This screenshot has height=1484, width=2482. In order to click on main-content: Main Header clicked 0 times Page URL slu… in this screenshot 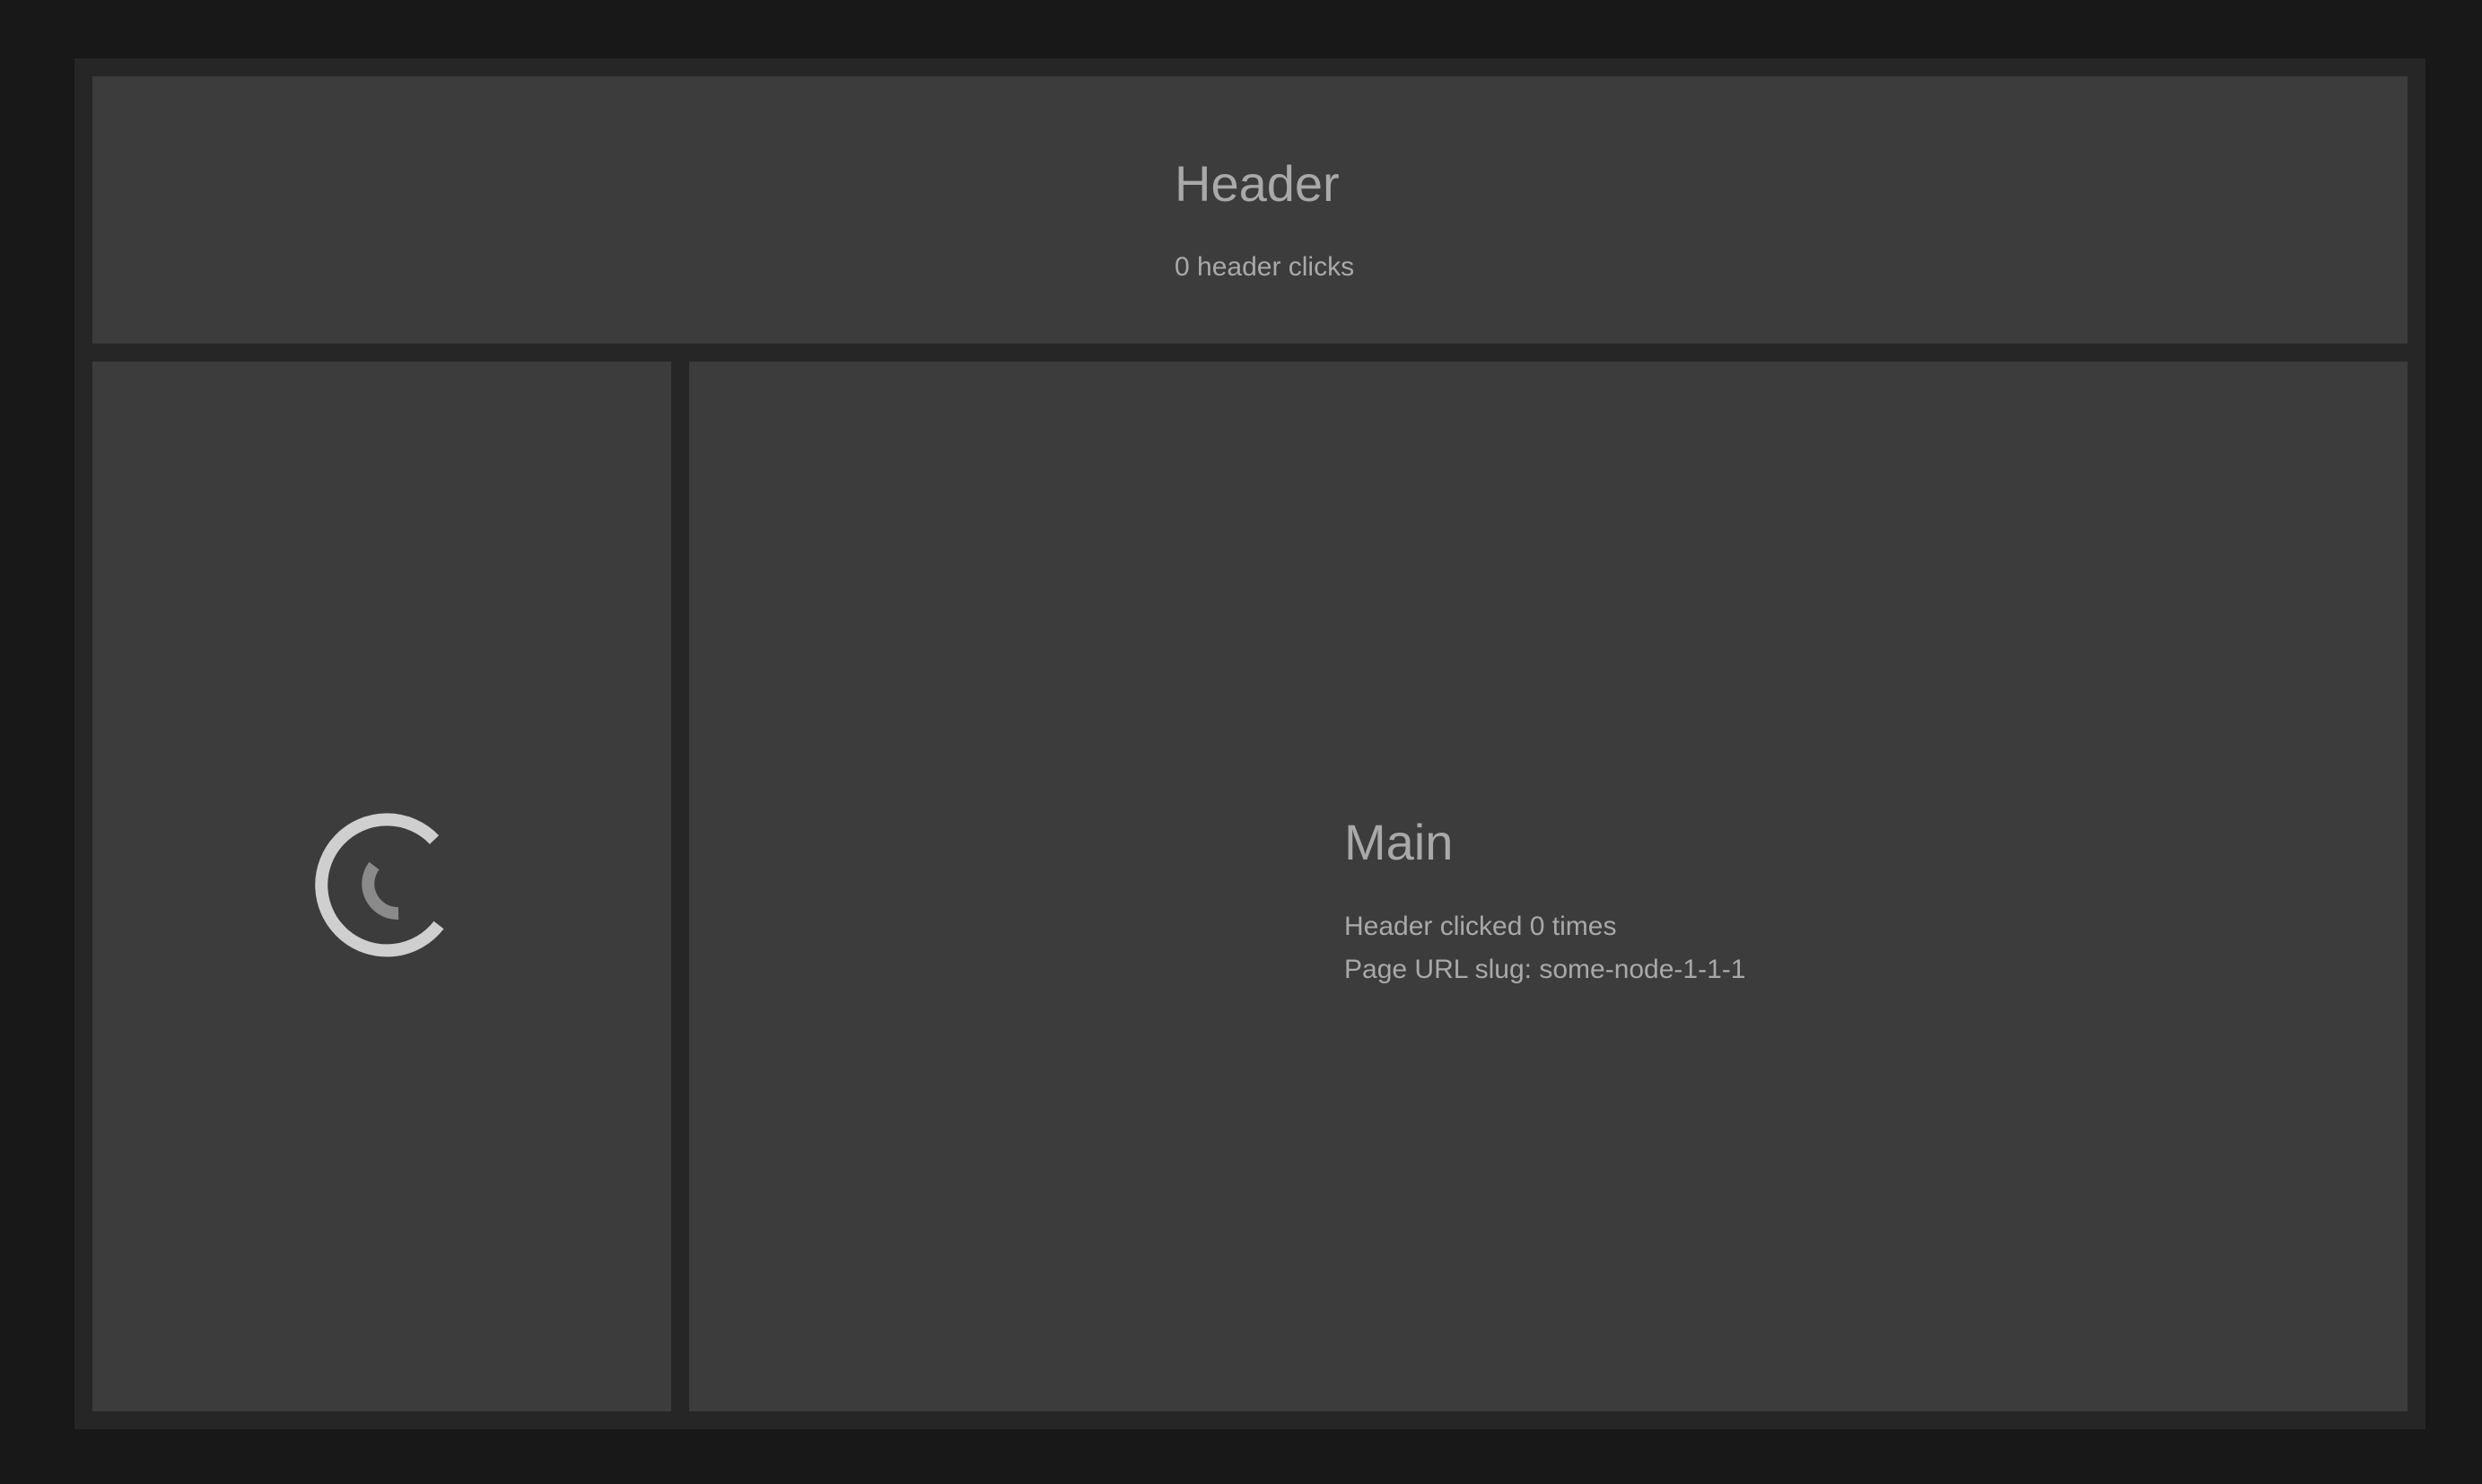, I will do `click(1544, 904)`.